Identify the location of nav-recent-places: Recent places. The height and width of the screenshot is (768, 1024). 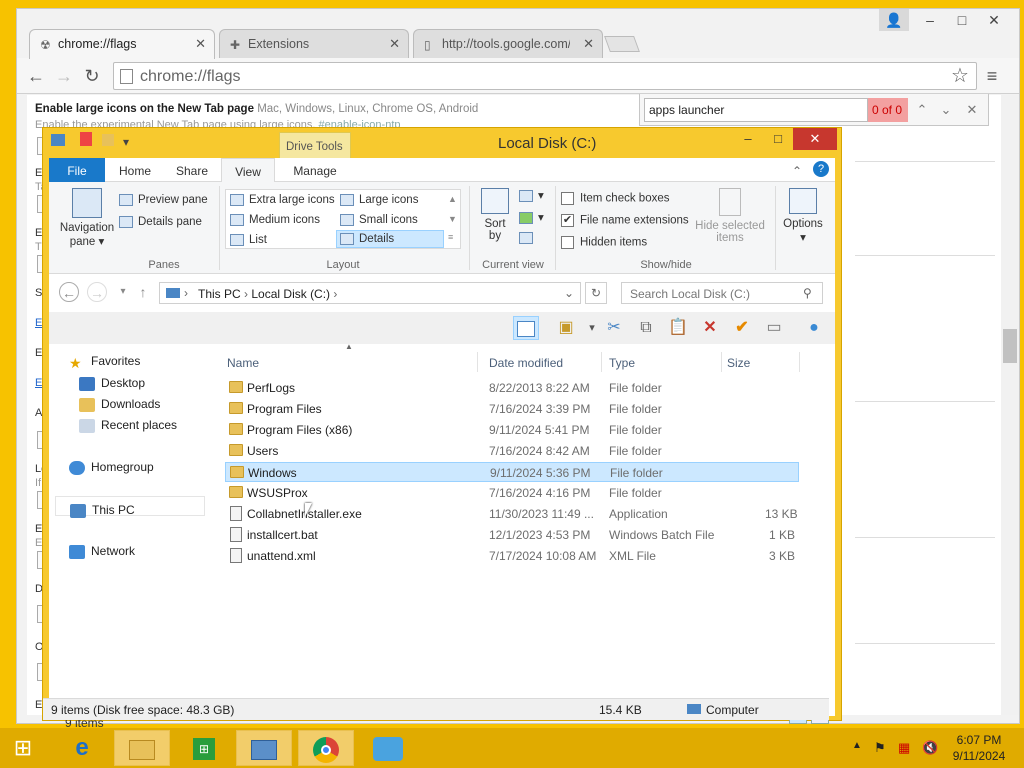
(128, 425).